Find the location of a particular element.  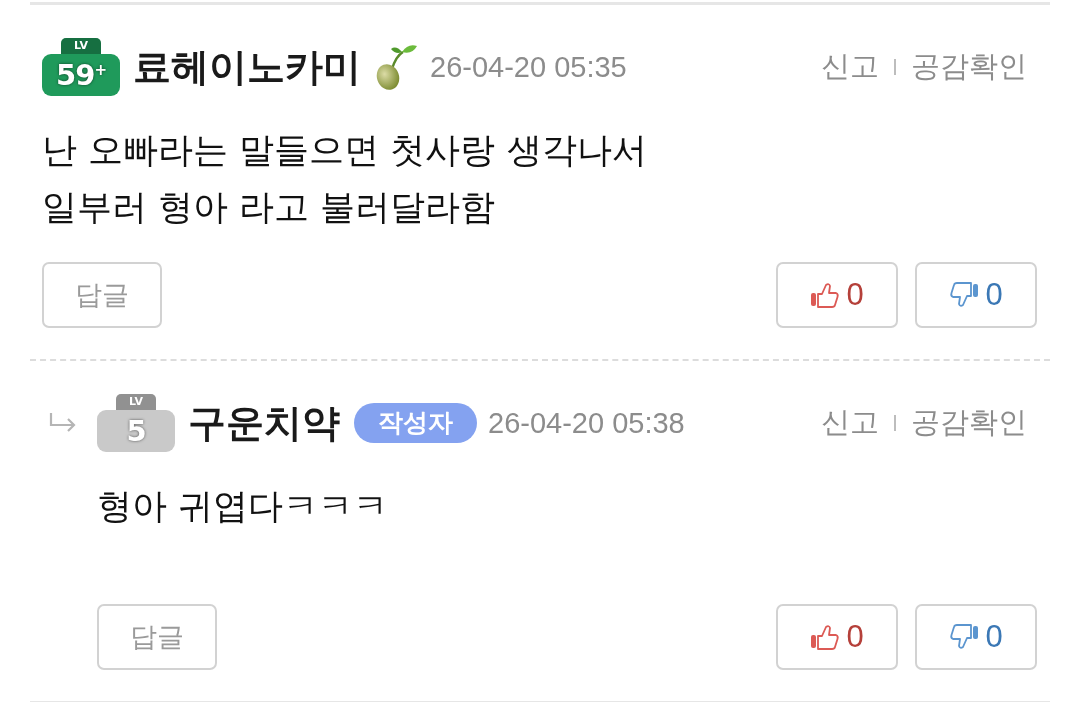

comment-text: 형아 귀엽다ㅋㅋㅋ is located at coordinates (243, 506).